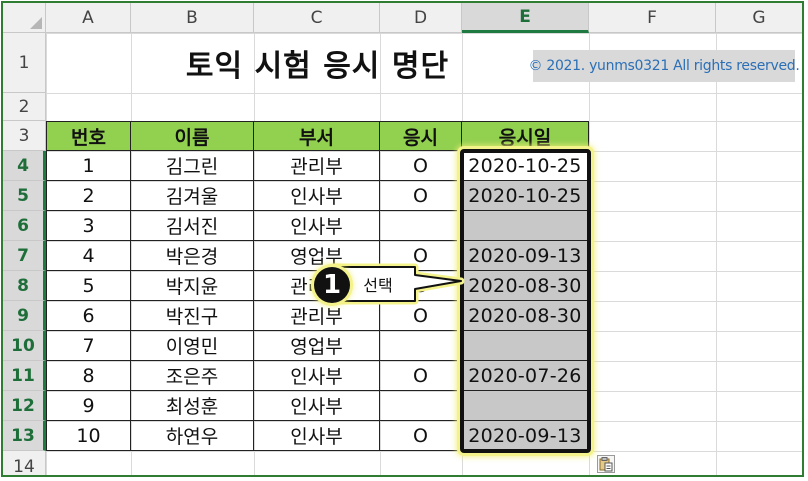 Image resolution: width=808 pixels, height=481 pixels. I want to click on table-cell: 김서진, so click(192, 226).